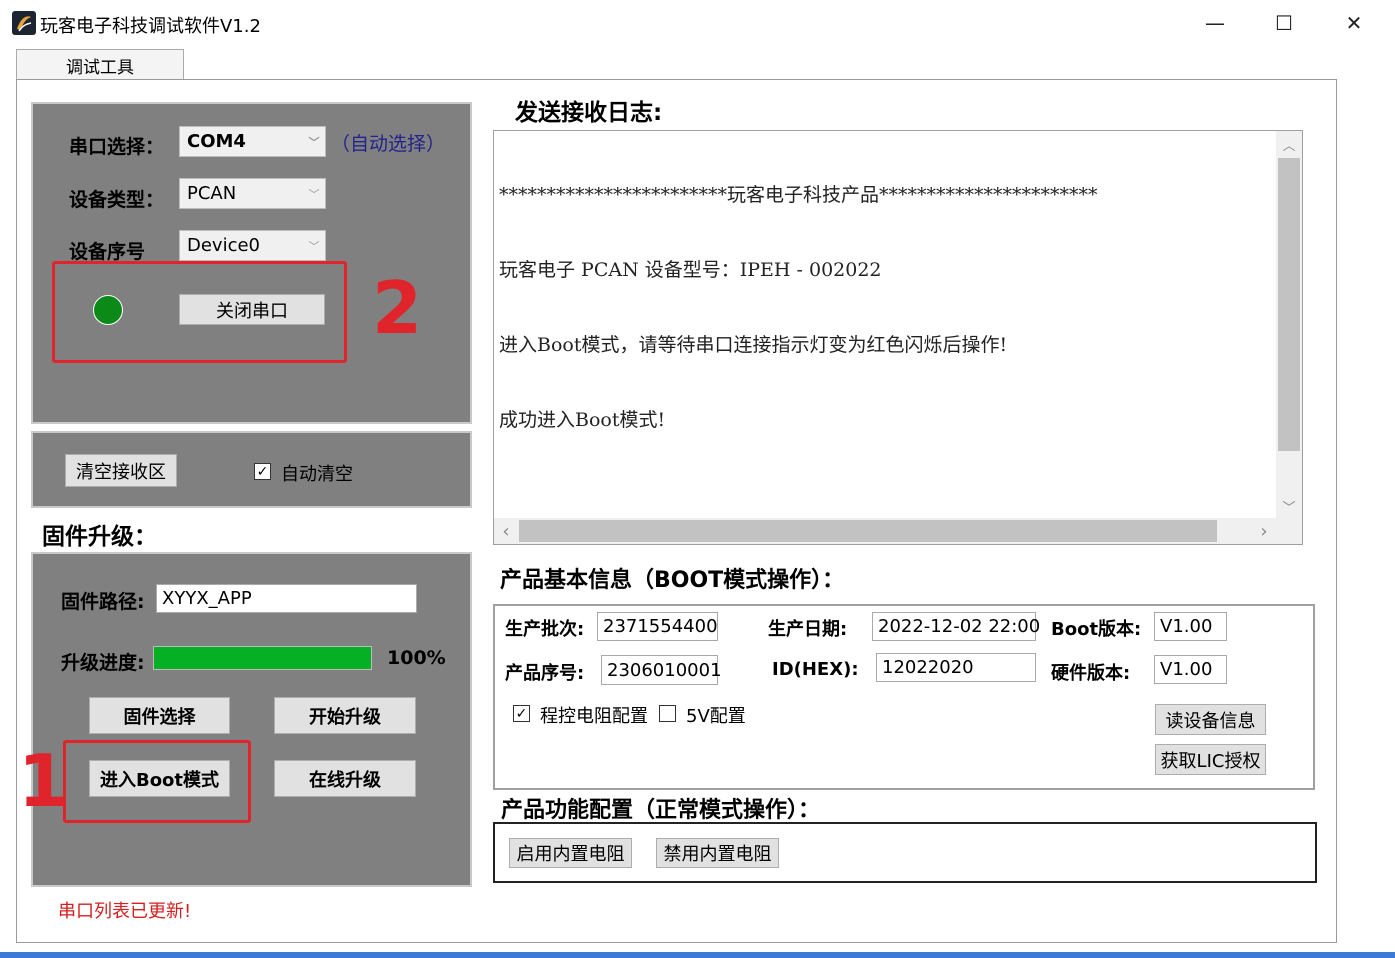  What do you see at coordinates (286, 598) in the screenshot?
I see `firmware-path-input: XYYX_APP` at bounding box center [286, 598].